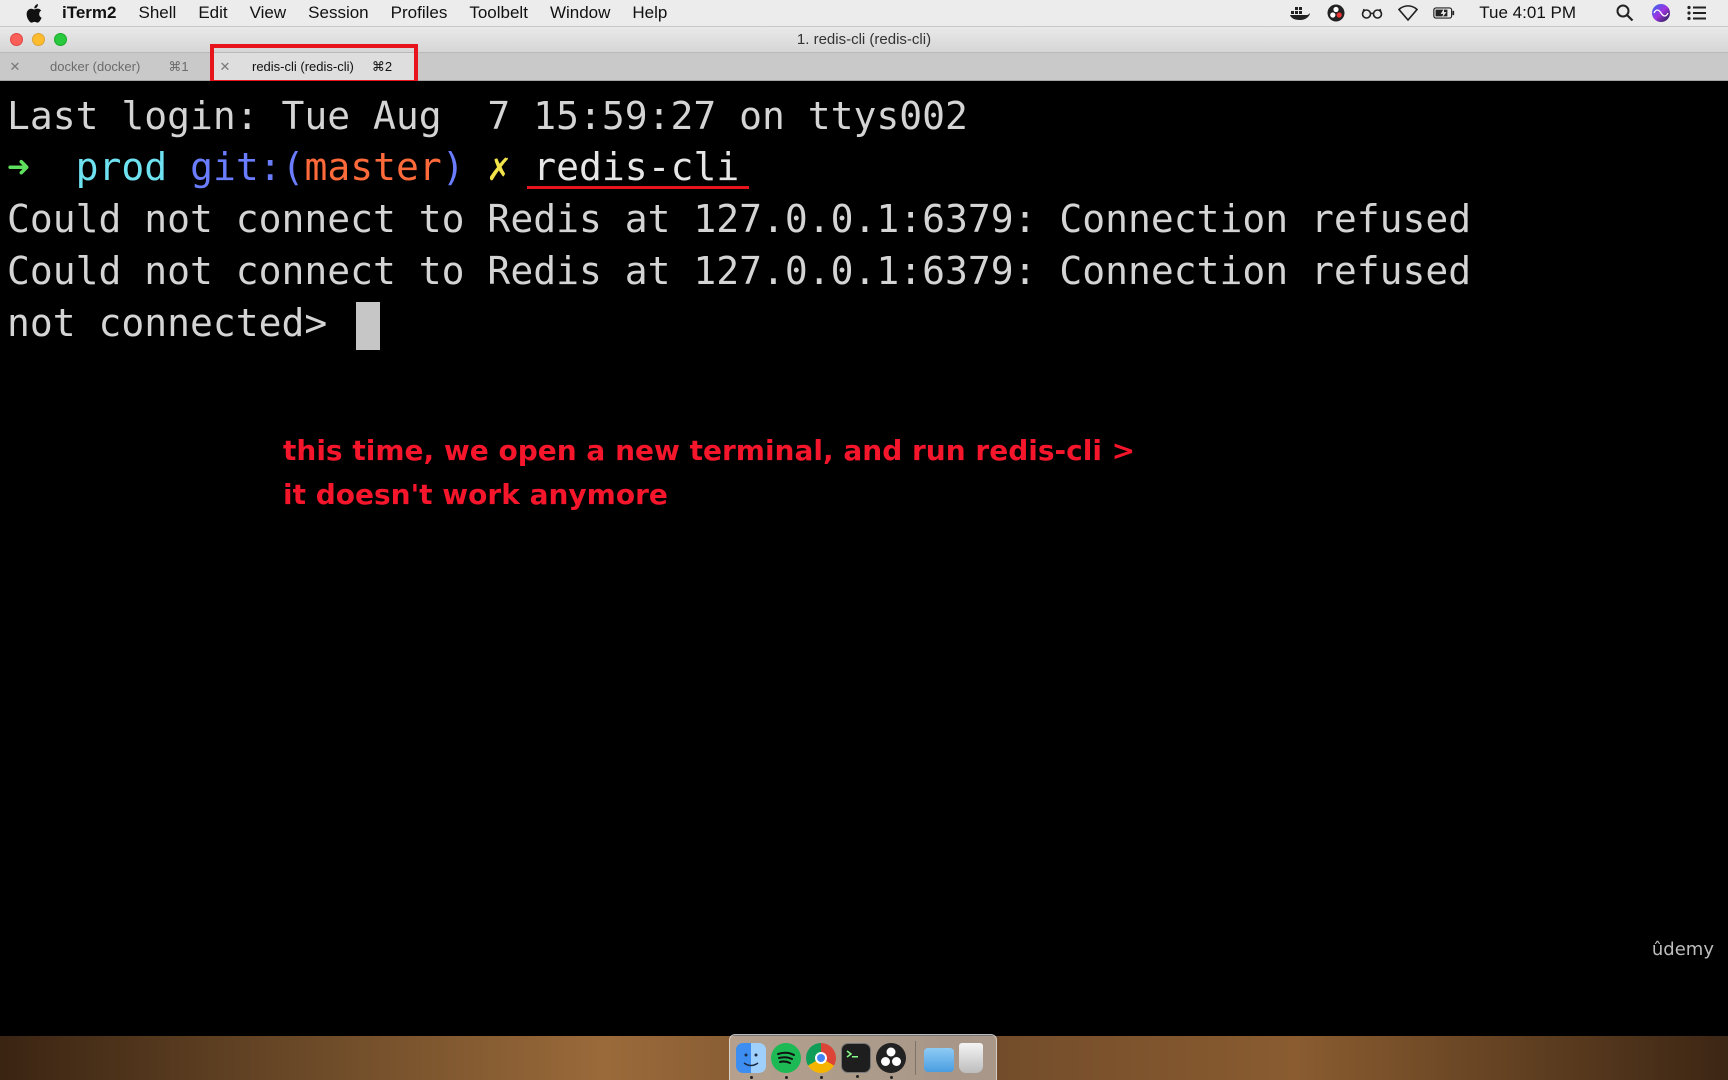  I want to click on tab-docker: ✕ docker (docker) ⌘1, so click(105, 66).